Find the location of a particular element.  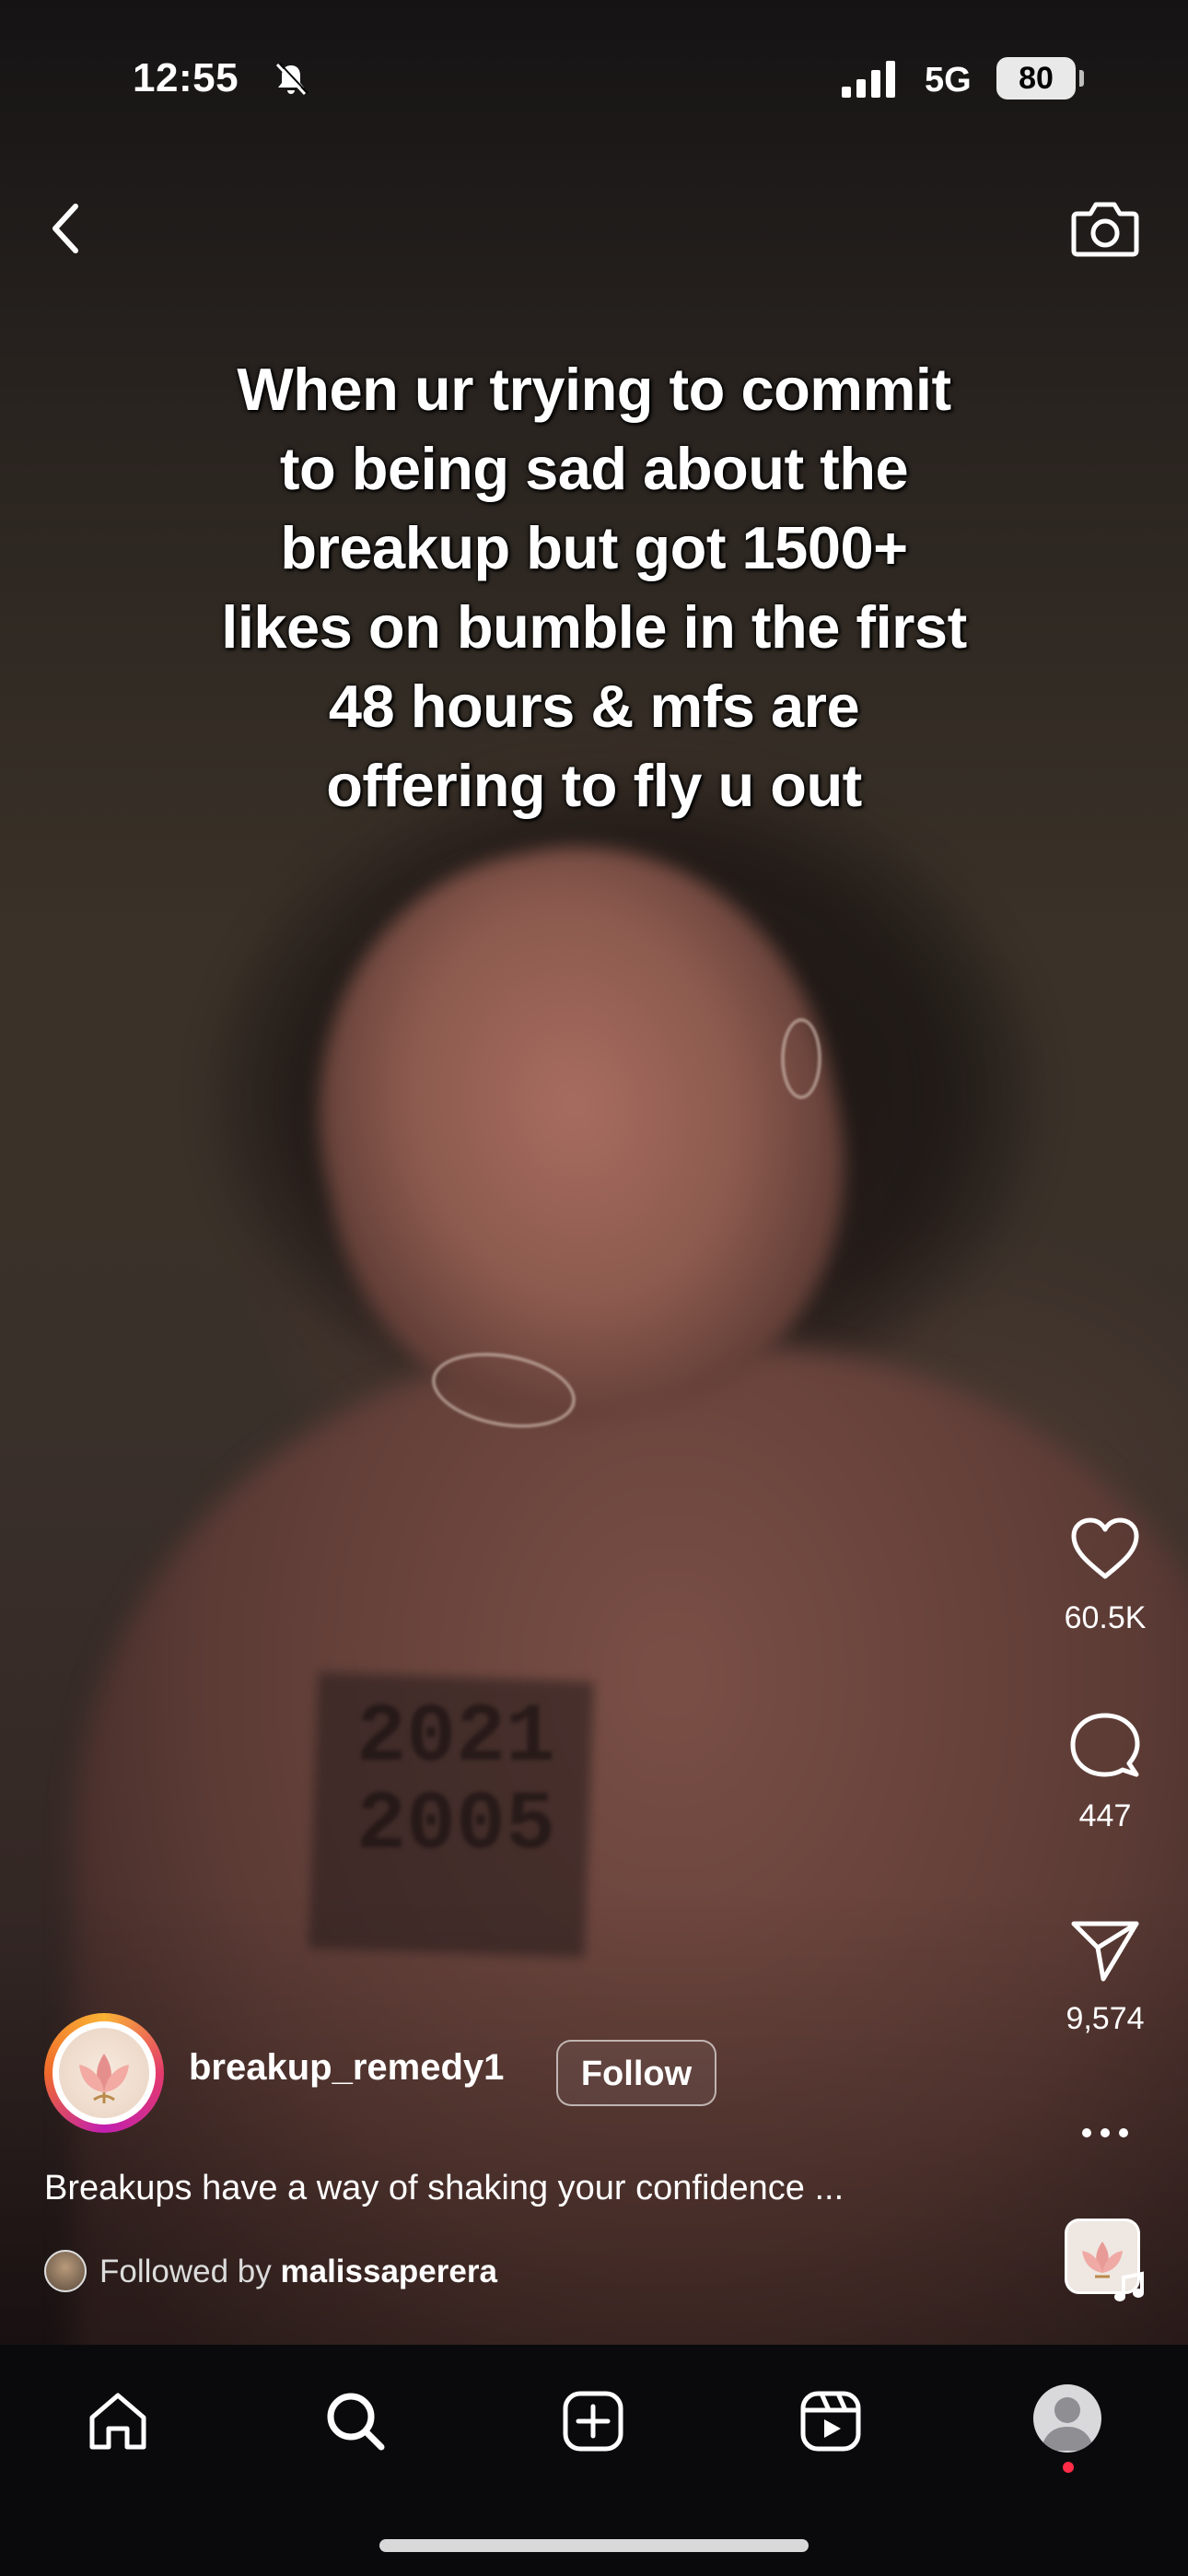

notification-dot is located at coordinates (1068, 2467).